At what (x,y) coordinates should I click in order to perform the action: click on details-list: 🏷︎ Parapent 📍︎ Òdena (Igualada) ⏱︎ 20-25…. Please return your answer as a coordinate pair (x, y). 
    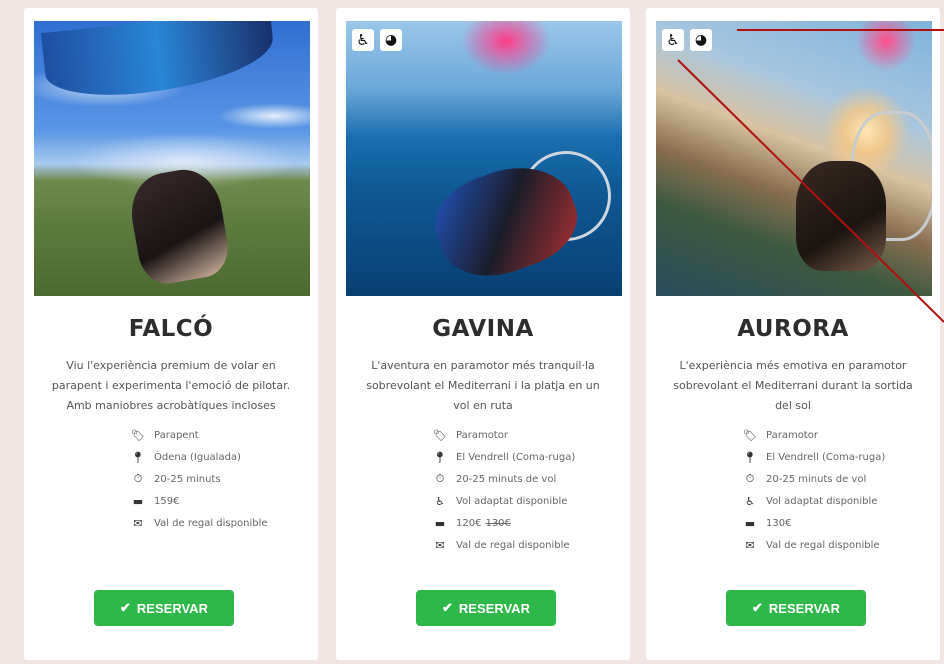
    Looking at the image, I should click on (219, 479).